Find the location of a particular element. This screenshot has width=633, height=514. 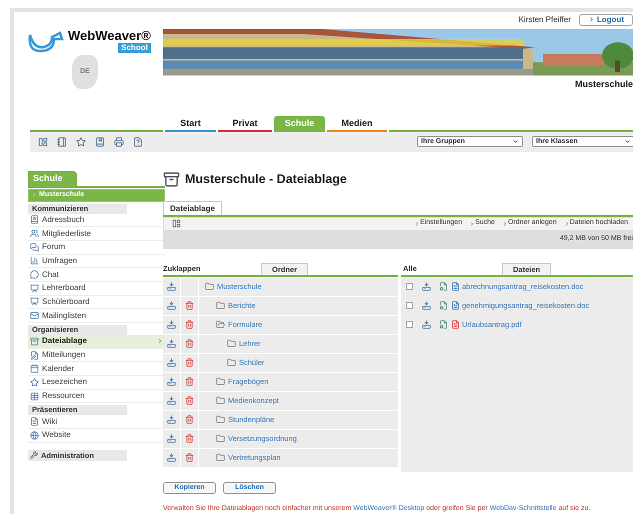

help-document-icon is located at coordinates (138, 141).